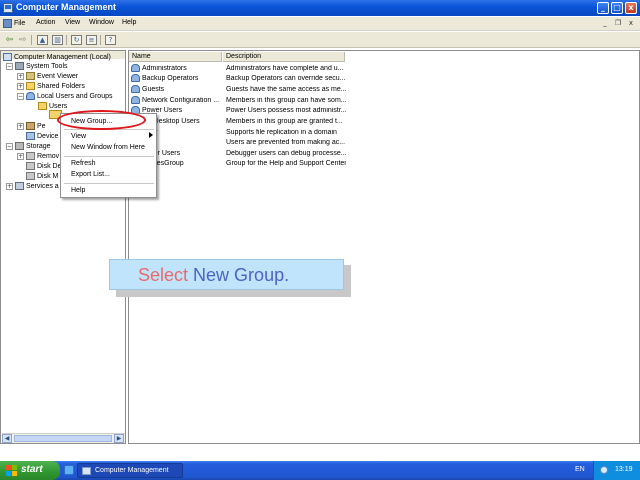 The height and width of the screenshot is (480, 640). What do you see at coordinates (9, 40) in the screenshot?
I see `back-arrow-icon: ⇦` at bounding box center [9, 40].